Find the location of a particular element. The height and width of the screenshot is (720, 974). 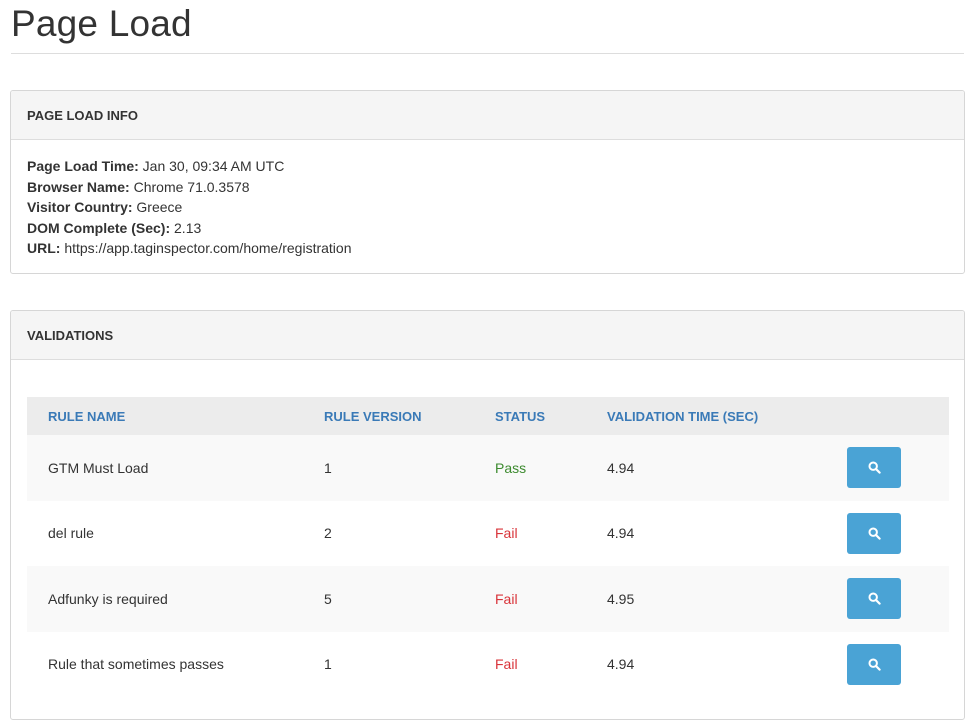

info-label: Browser Name: is located at coordinates (78, 186).